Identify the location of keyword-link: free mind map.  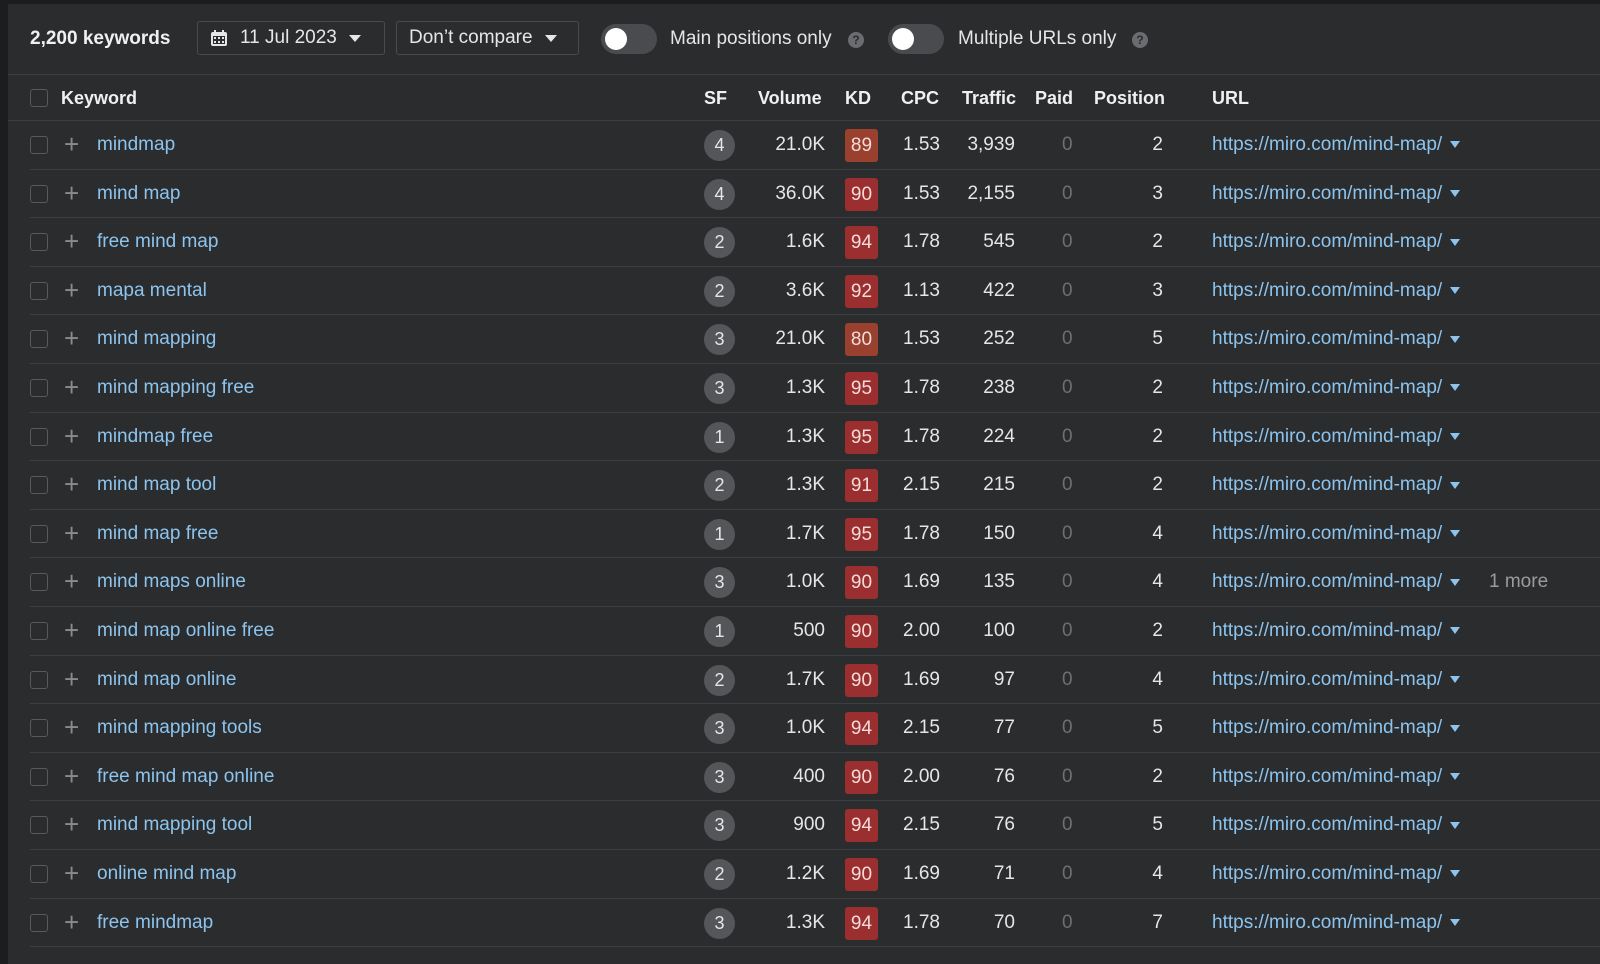
(157, 242).